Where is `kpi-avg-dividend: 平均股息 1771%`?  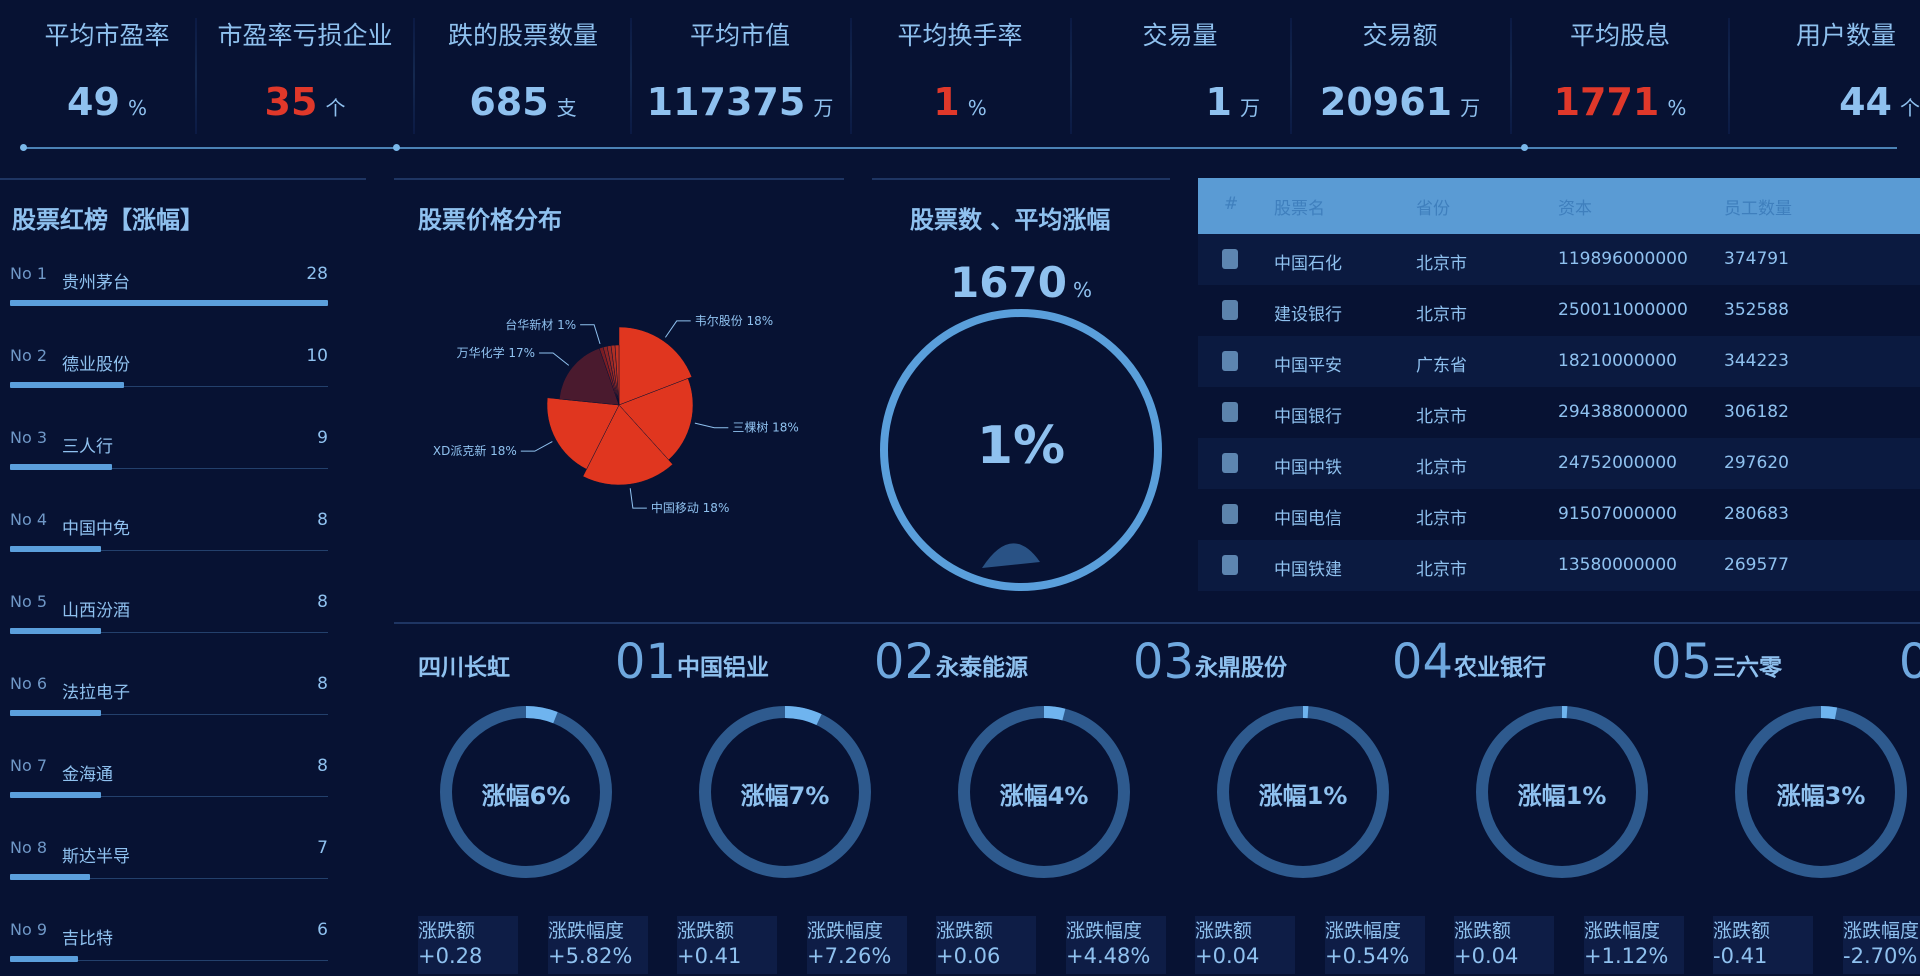 kpi-avg-dividend: 平均股息 1771% is located at coordinates (1620, 70).